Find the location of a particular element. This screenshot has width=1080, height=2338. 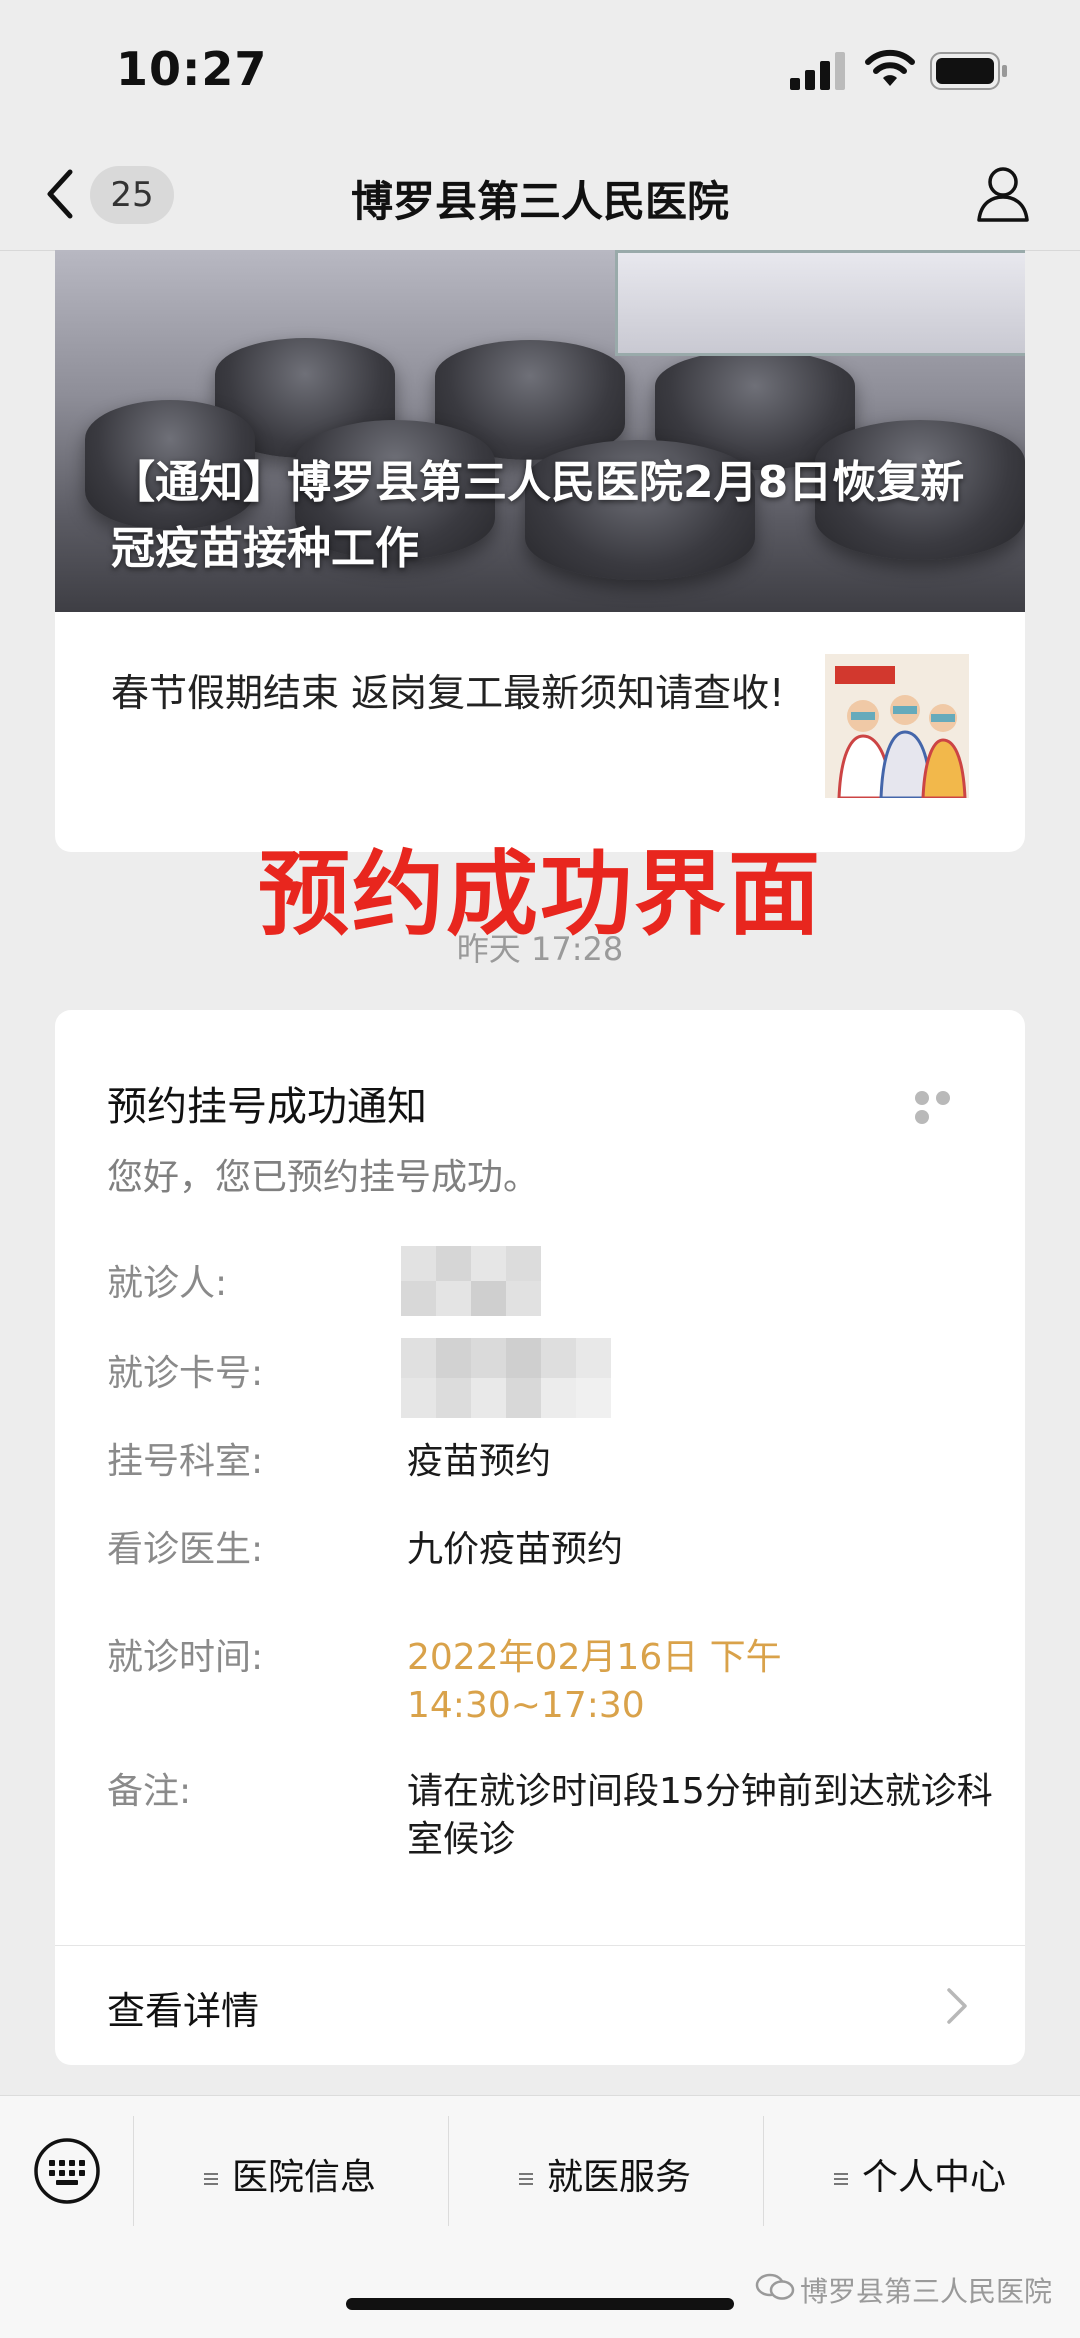

view-details-label: 查看详情 is located at coordinates (183, 2011).